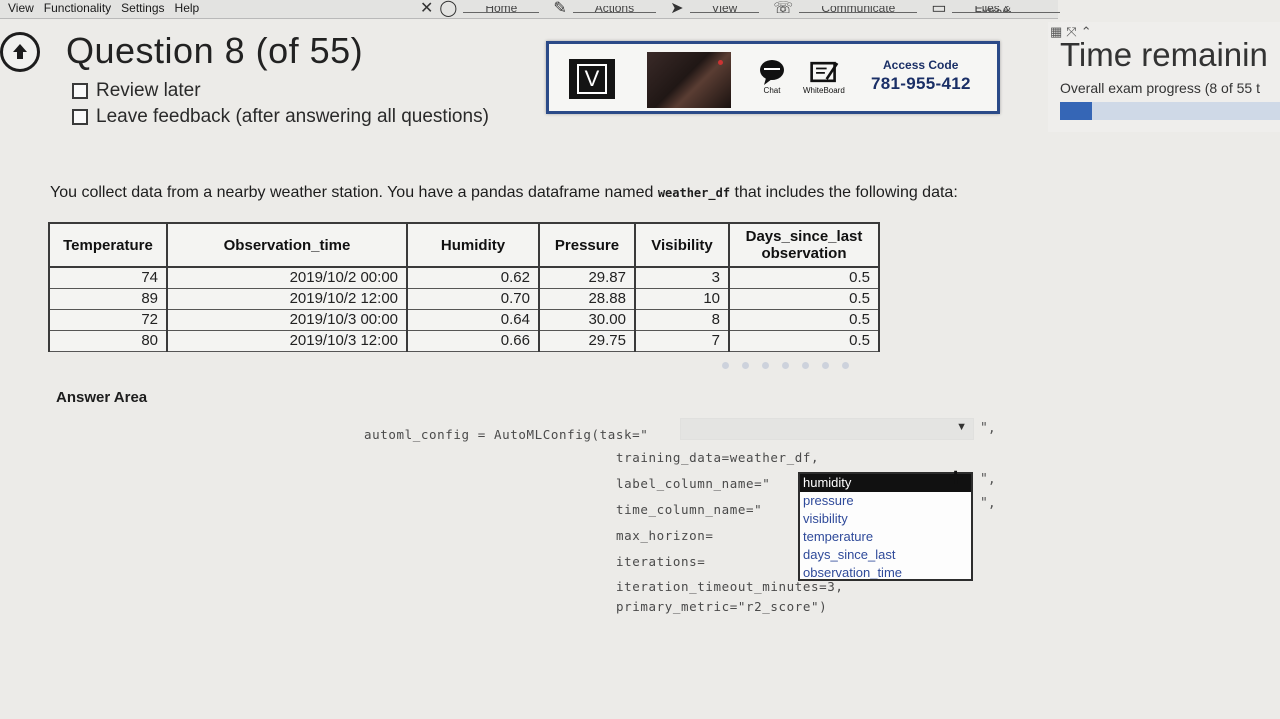 The width and height of the screenshot is (1280, 719). What do you see at coordinates (587, 299) in the screenshot?
I see `cell: 28.88` at bounding box center [587, 299].